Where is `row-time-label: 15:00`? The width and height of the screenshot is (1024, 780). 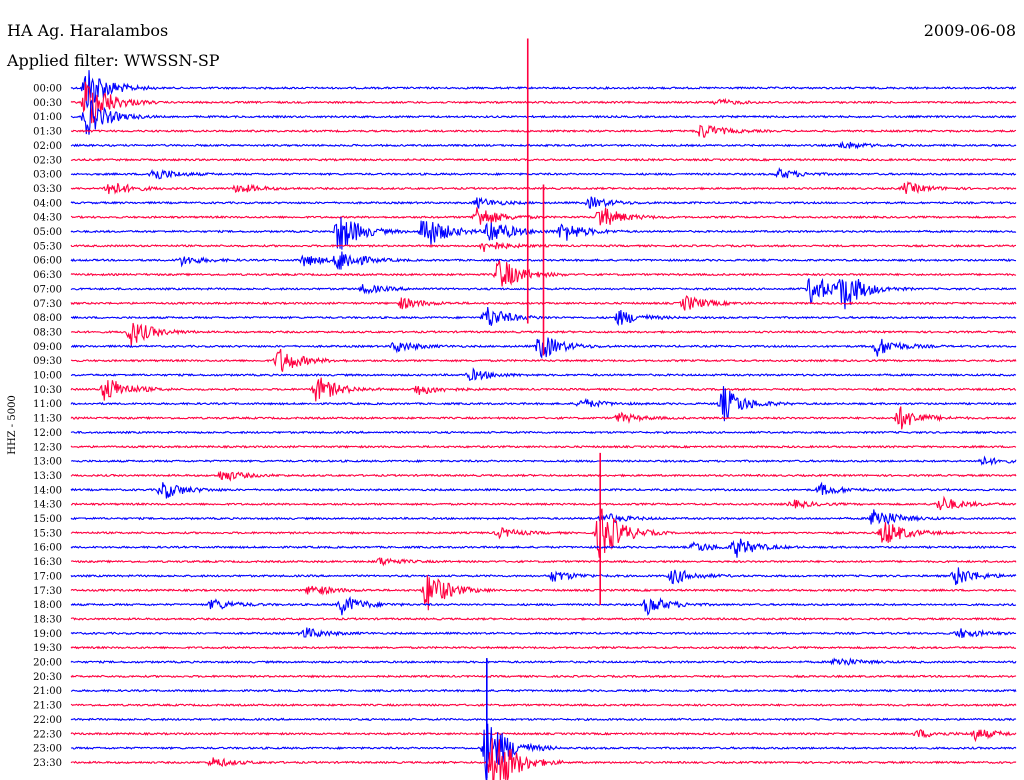 row-time-label: 15:00 is located at coordinates (47, 519).